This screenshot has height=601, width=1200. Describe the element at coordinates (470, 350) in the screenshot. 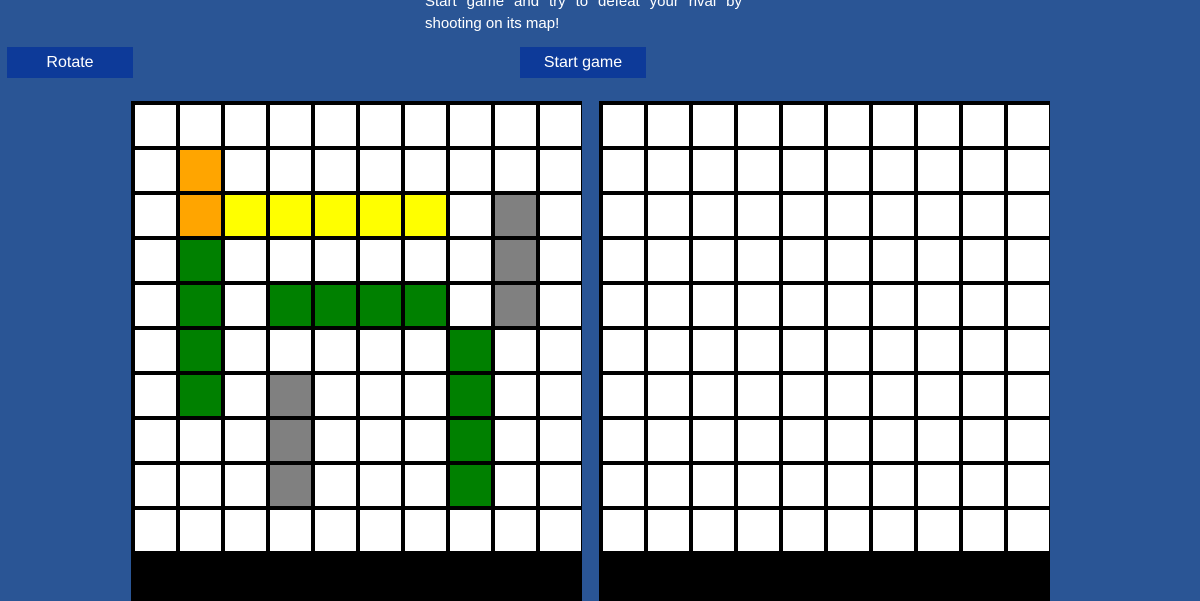

I see `player-green-ship-vertical-cell` at that location.